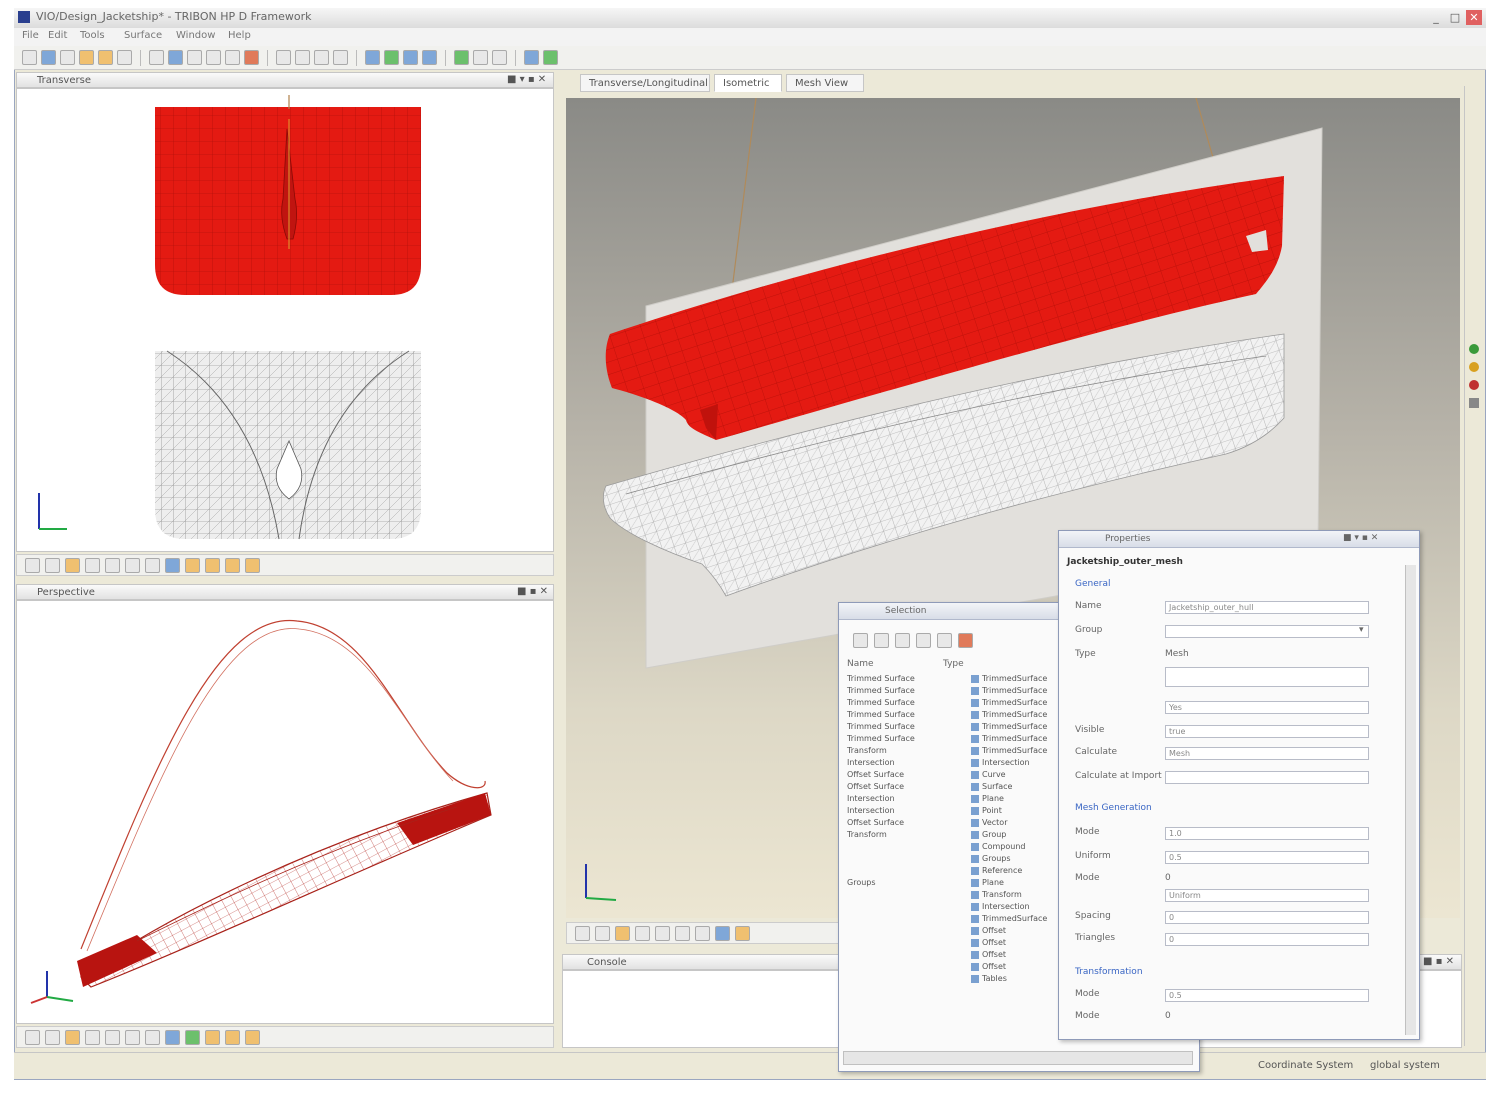 The height and width of the screenshot is (1093, 1500). What do you see at coordinates (902, 640) in the screenshot?
I see `up-icon` at bounding box center [902, 640].